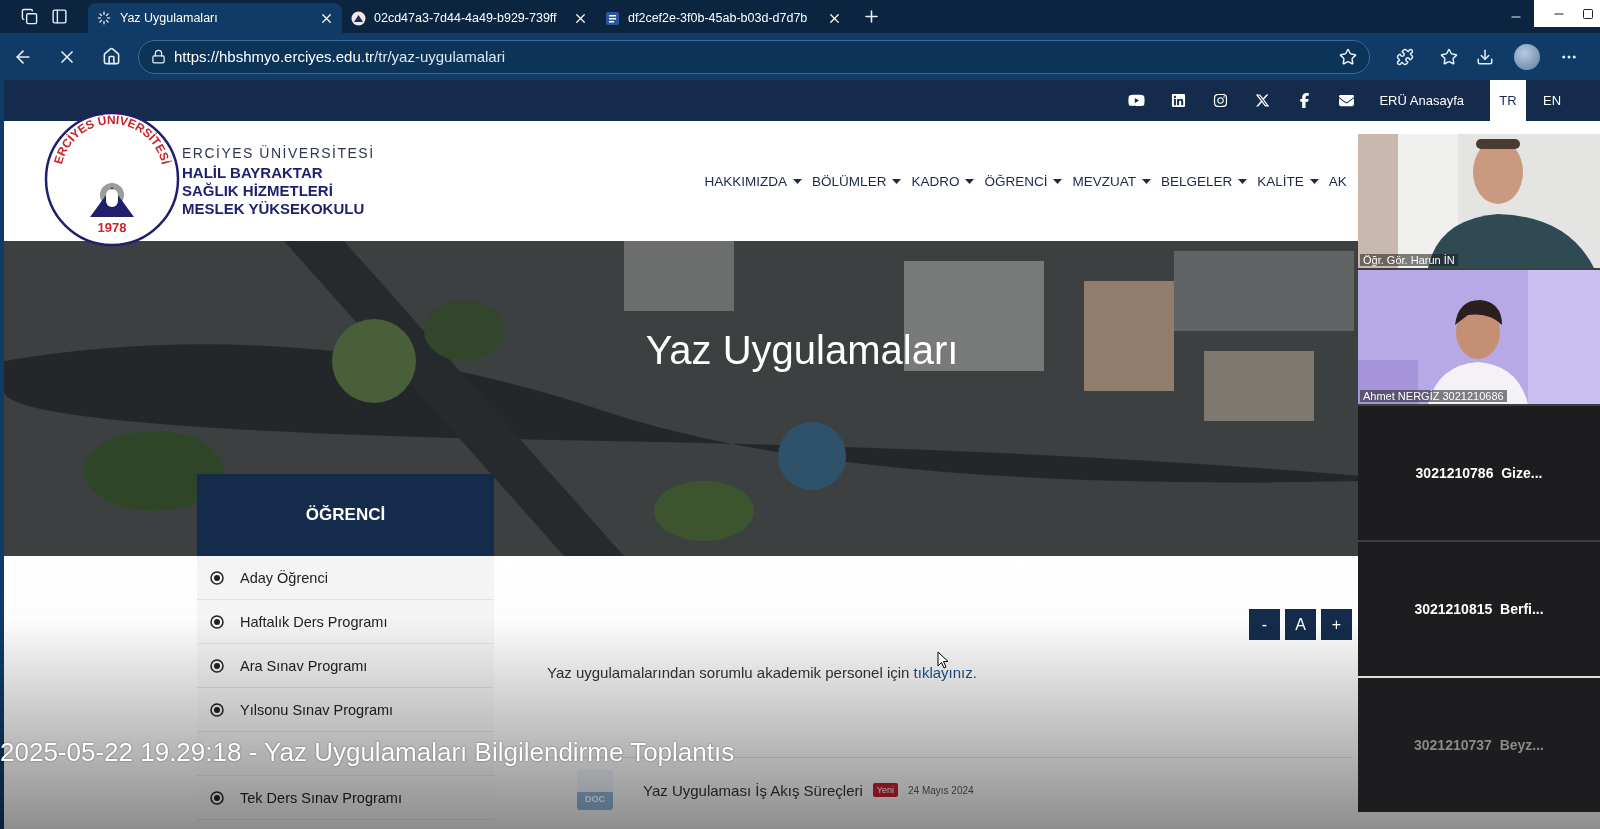 This screenshot has height=829, width=1600. I want to click on nav-menu-item: KADRO, so click(943, 181).